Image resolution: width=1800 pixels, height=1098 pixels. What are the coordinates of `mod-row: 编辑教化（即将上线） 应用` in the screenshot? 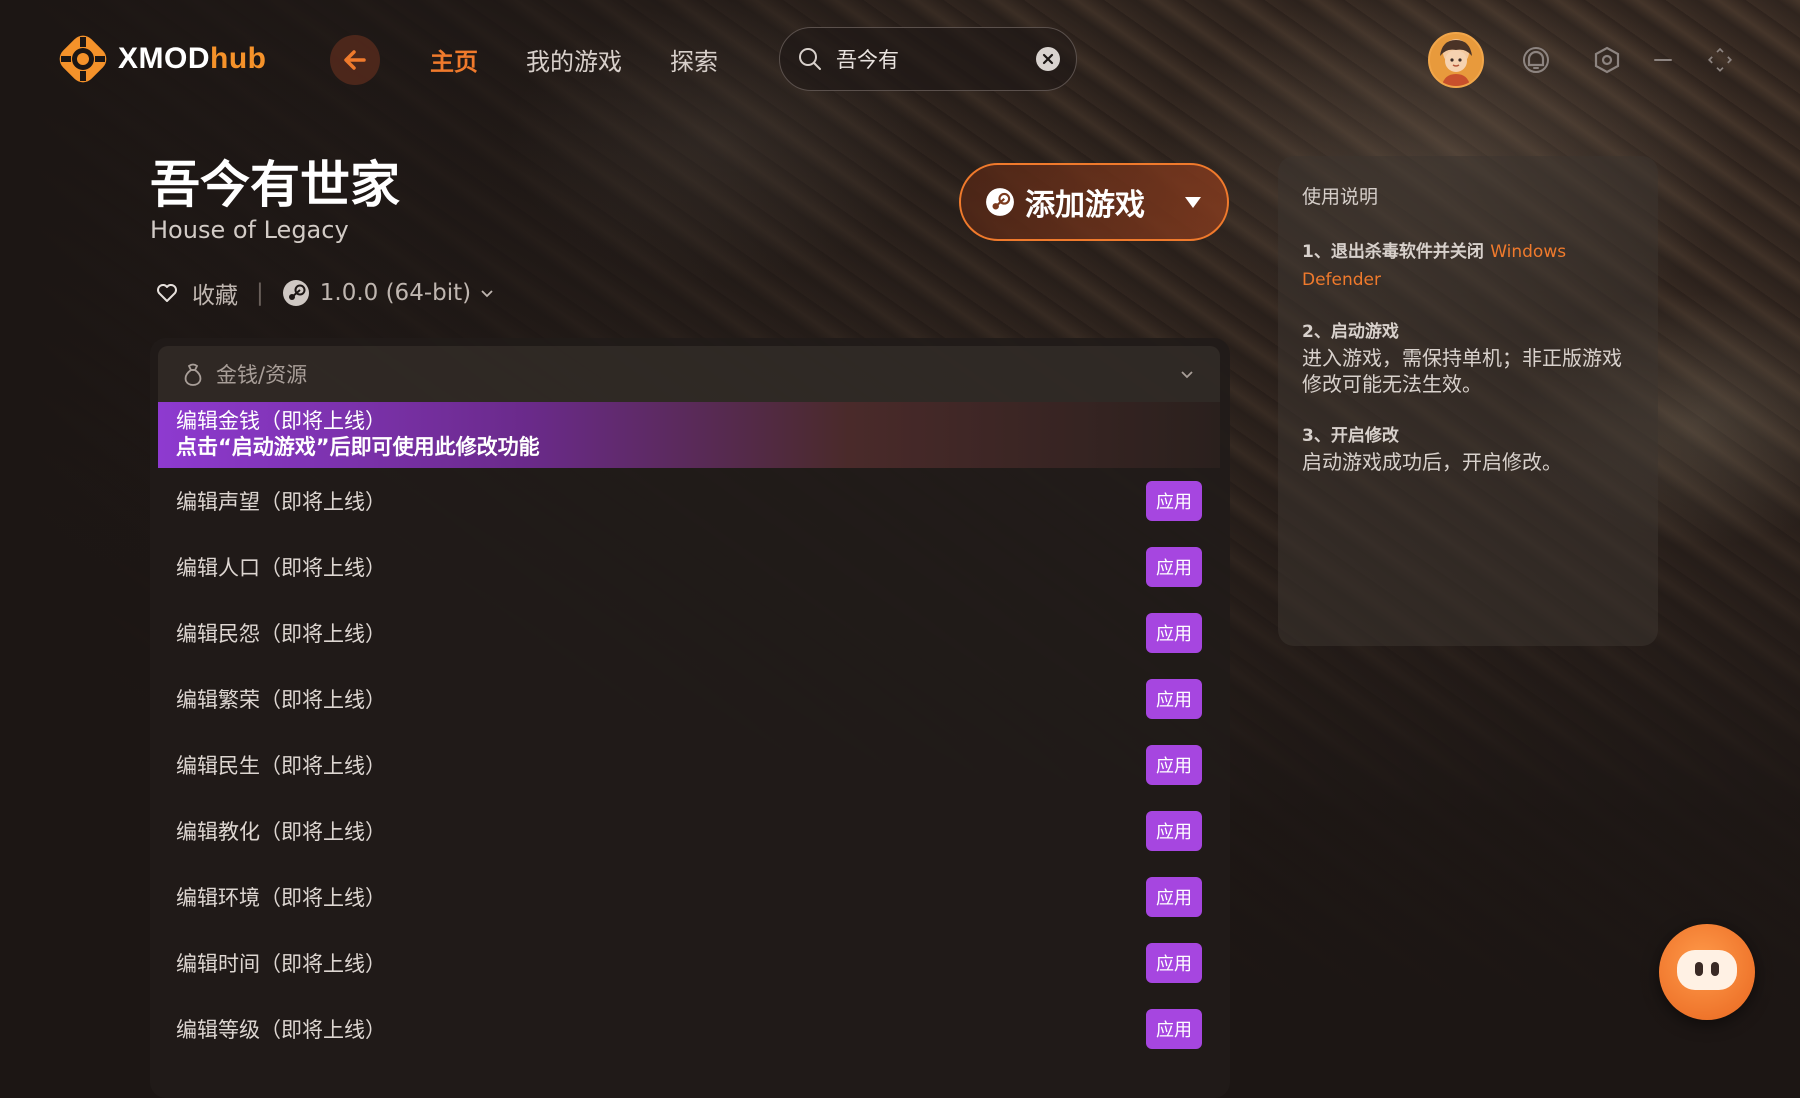 It's located at (689, 831).